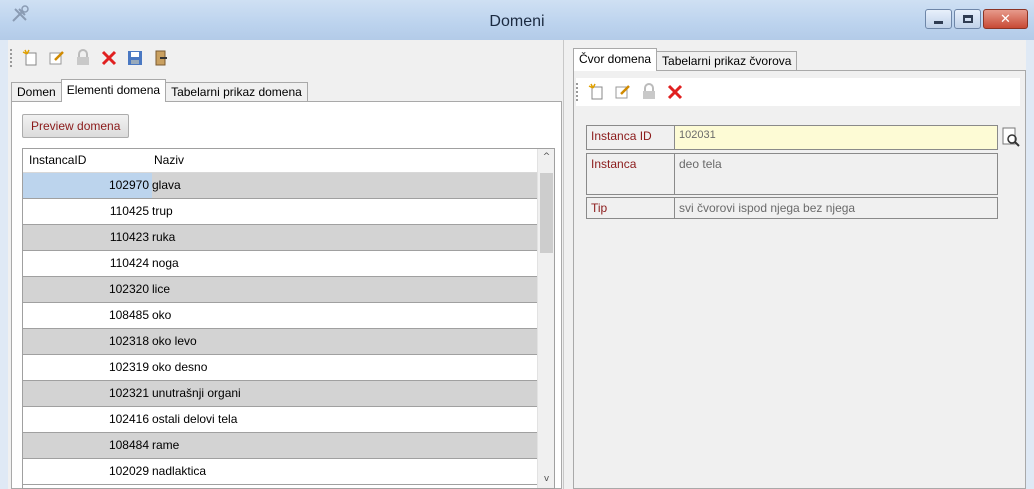 Image resolution: width=1034 pixels, height=489 pixels. Describe the element at coordinates (87, 445) in the screenshot. I see `cell-instancaid: 108484` at that location.